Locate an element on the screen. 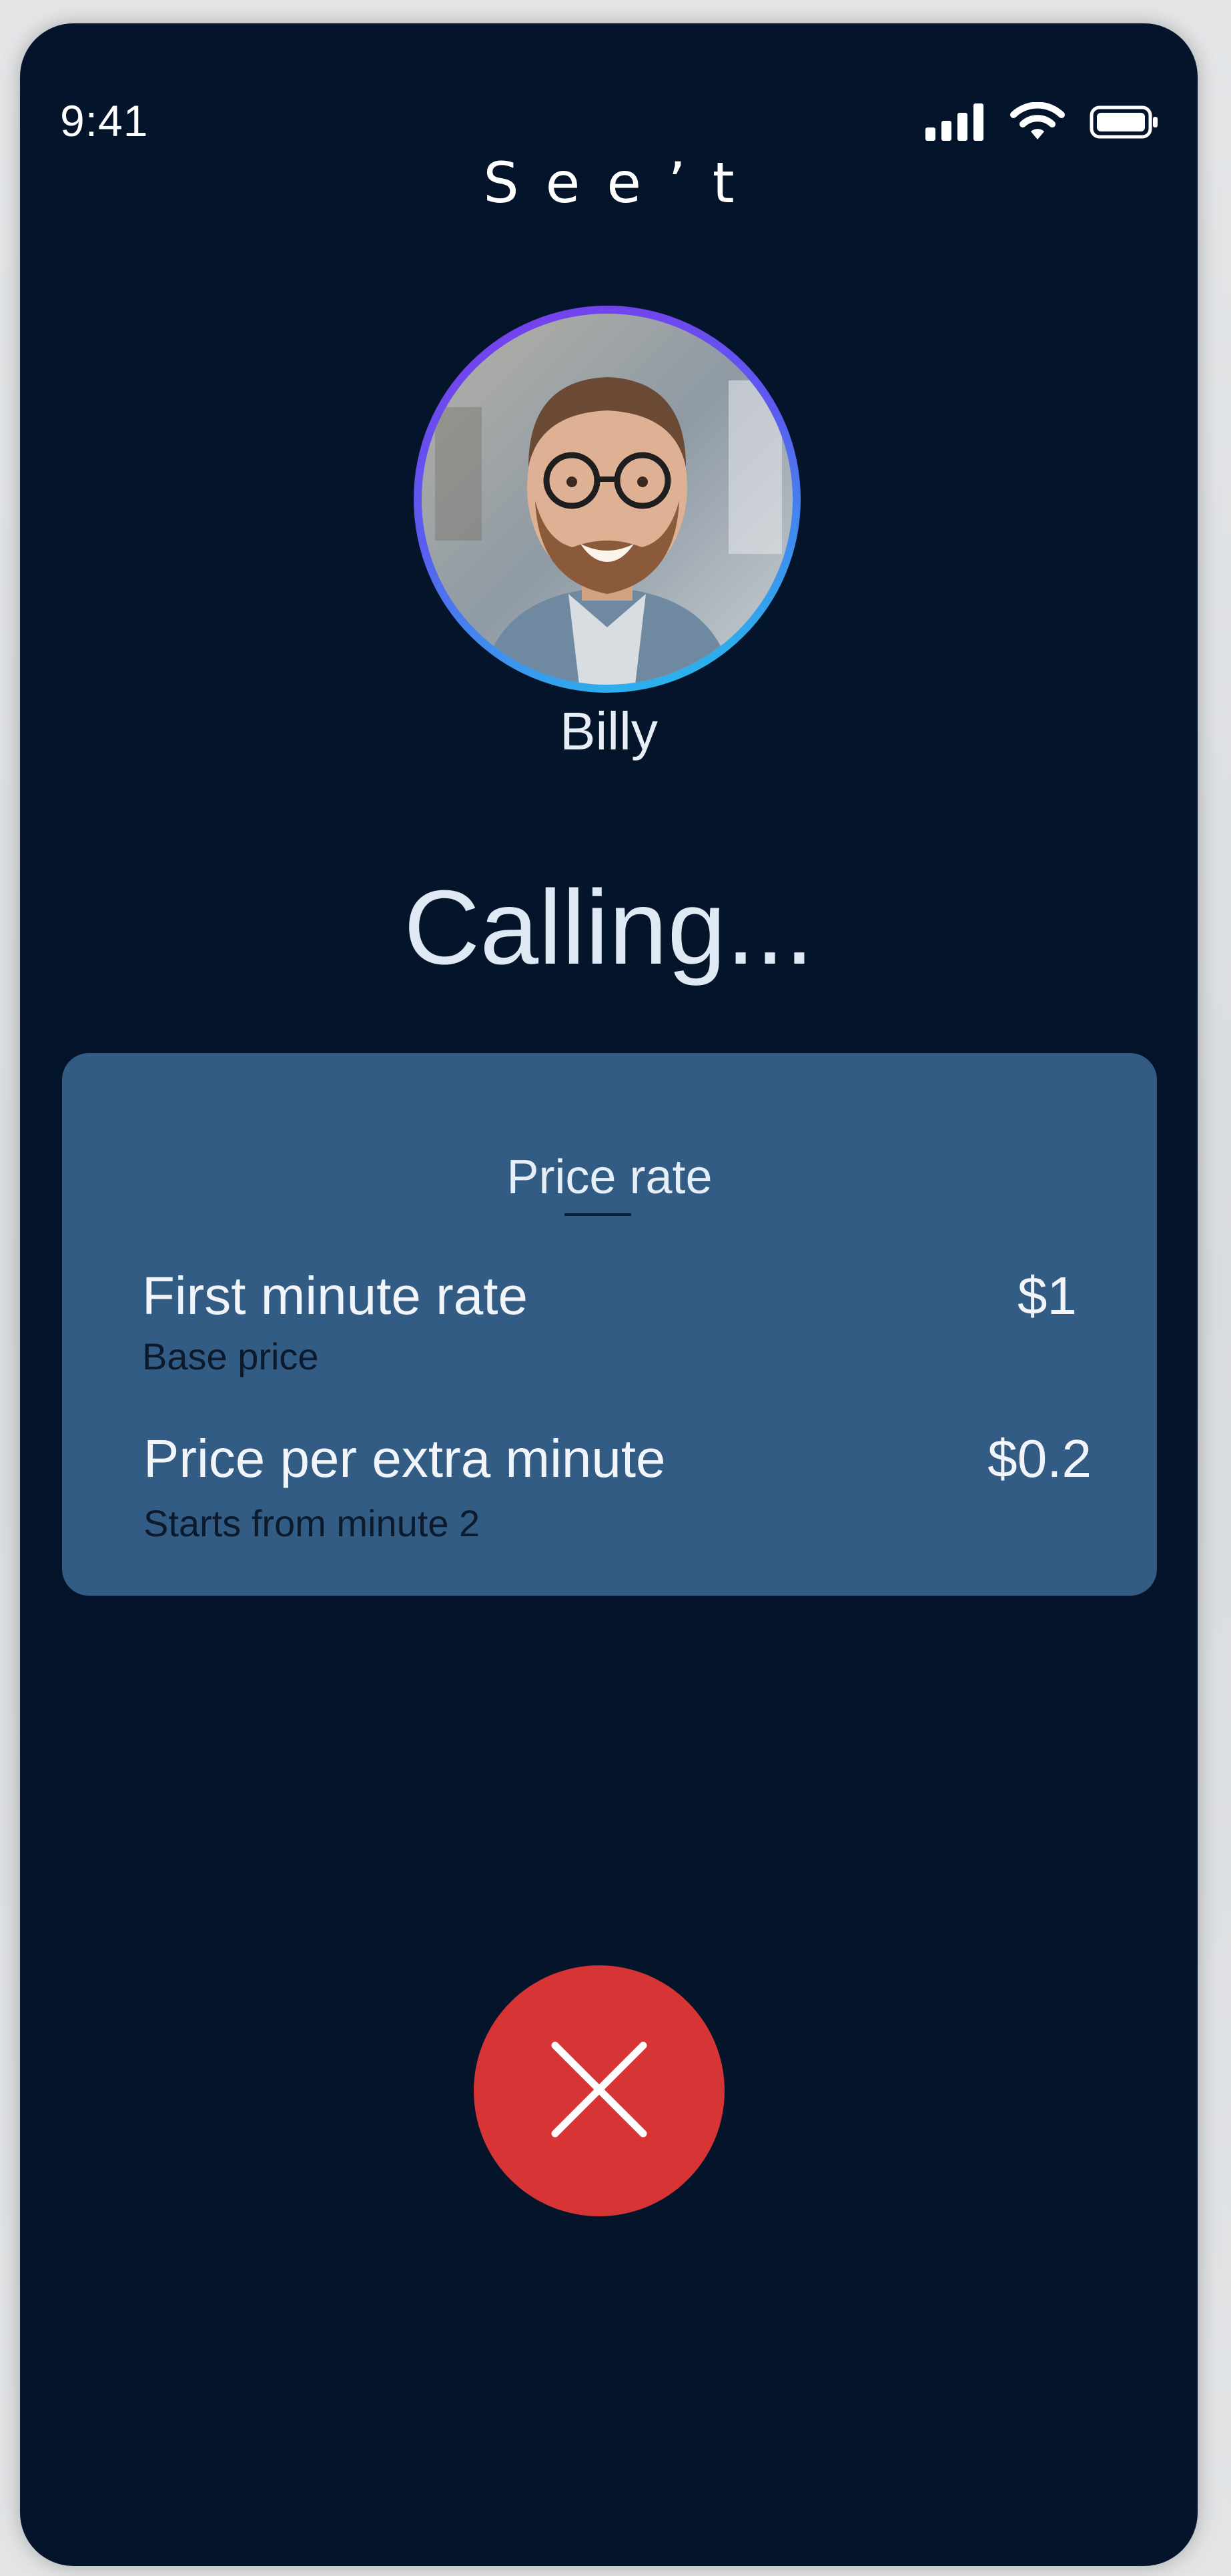  price-rate-title: Price rate is located at coordinates (609, 1177).